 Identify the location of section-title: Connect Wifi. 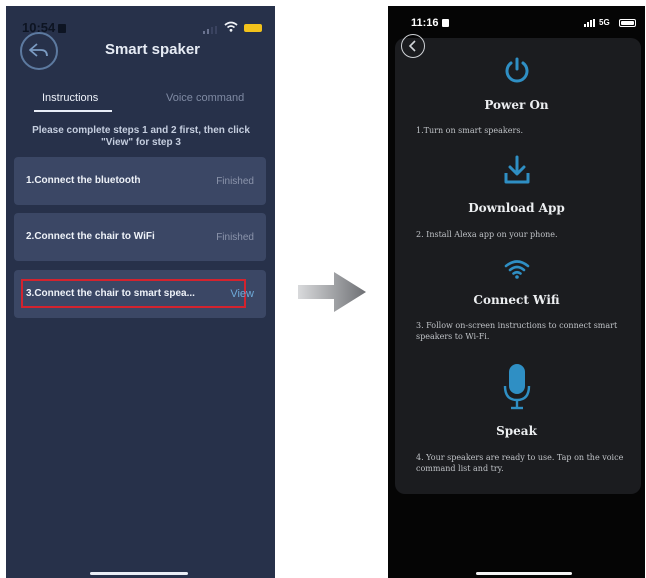
(516, 300).